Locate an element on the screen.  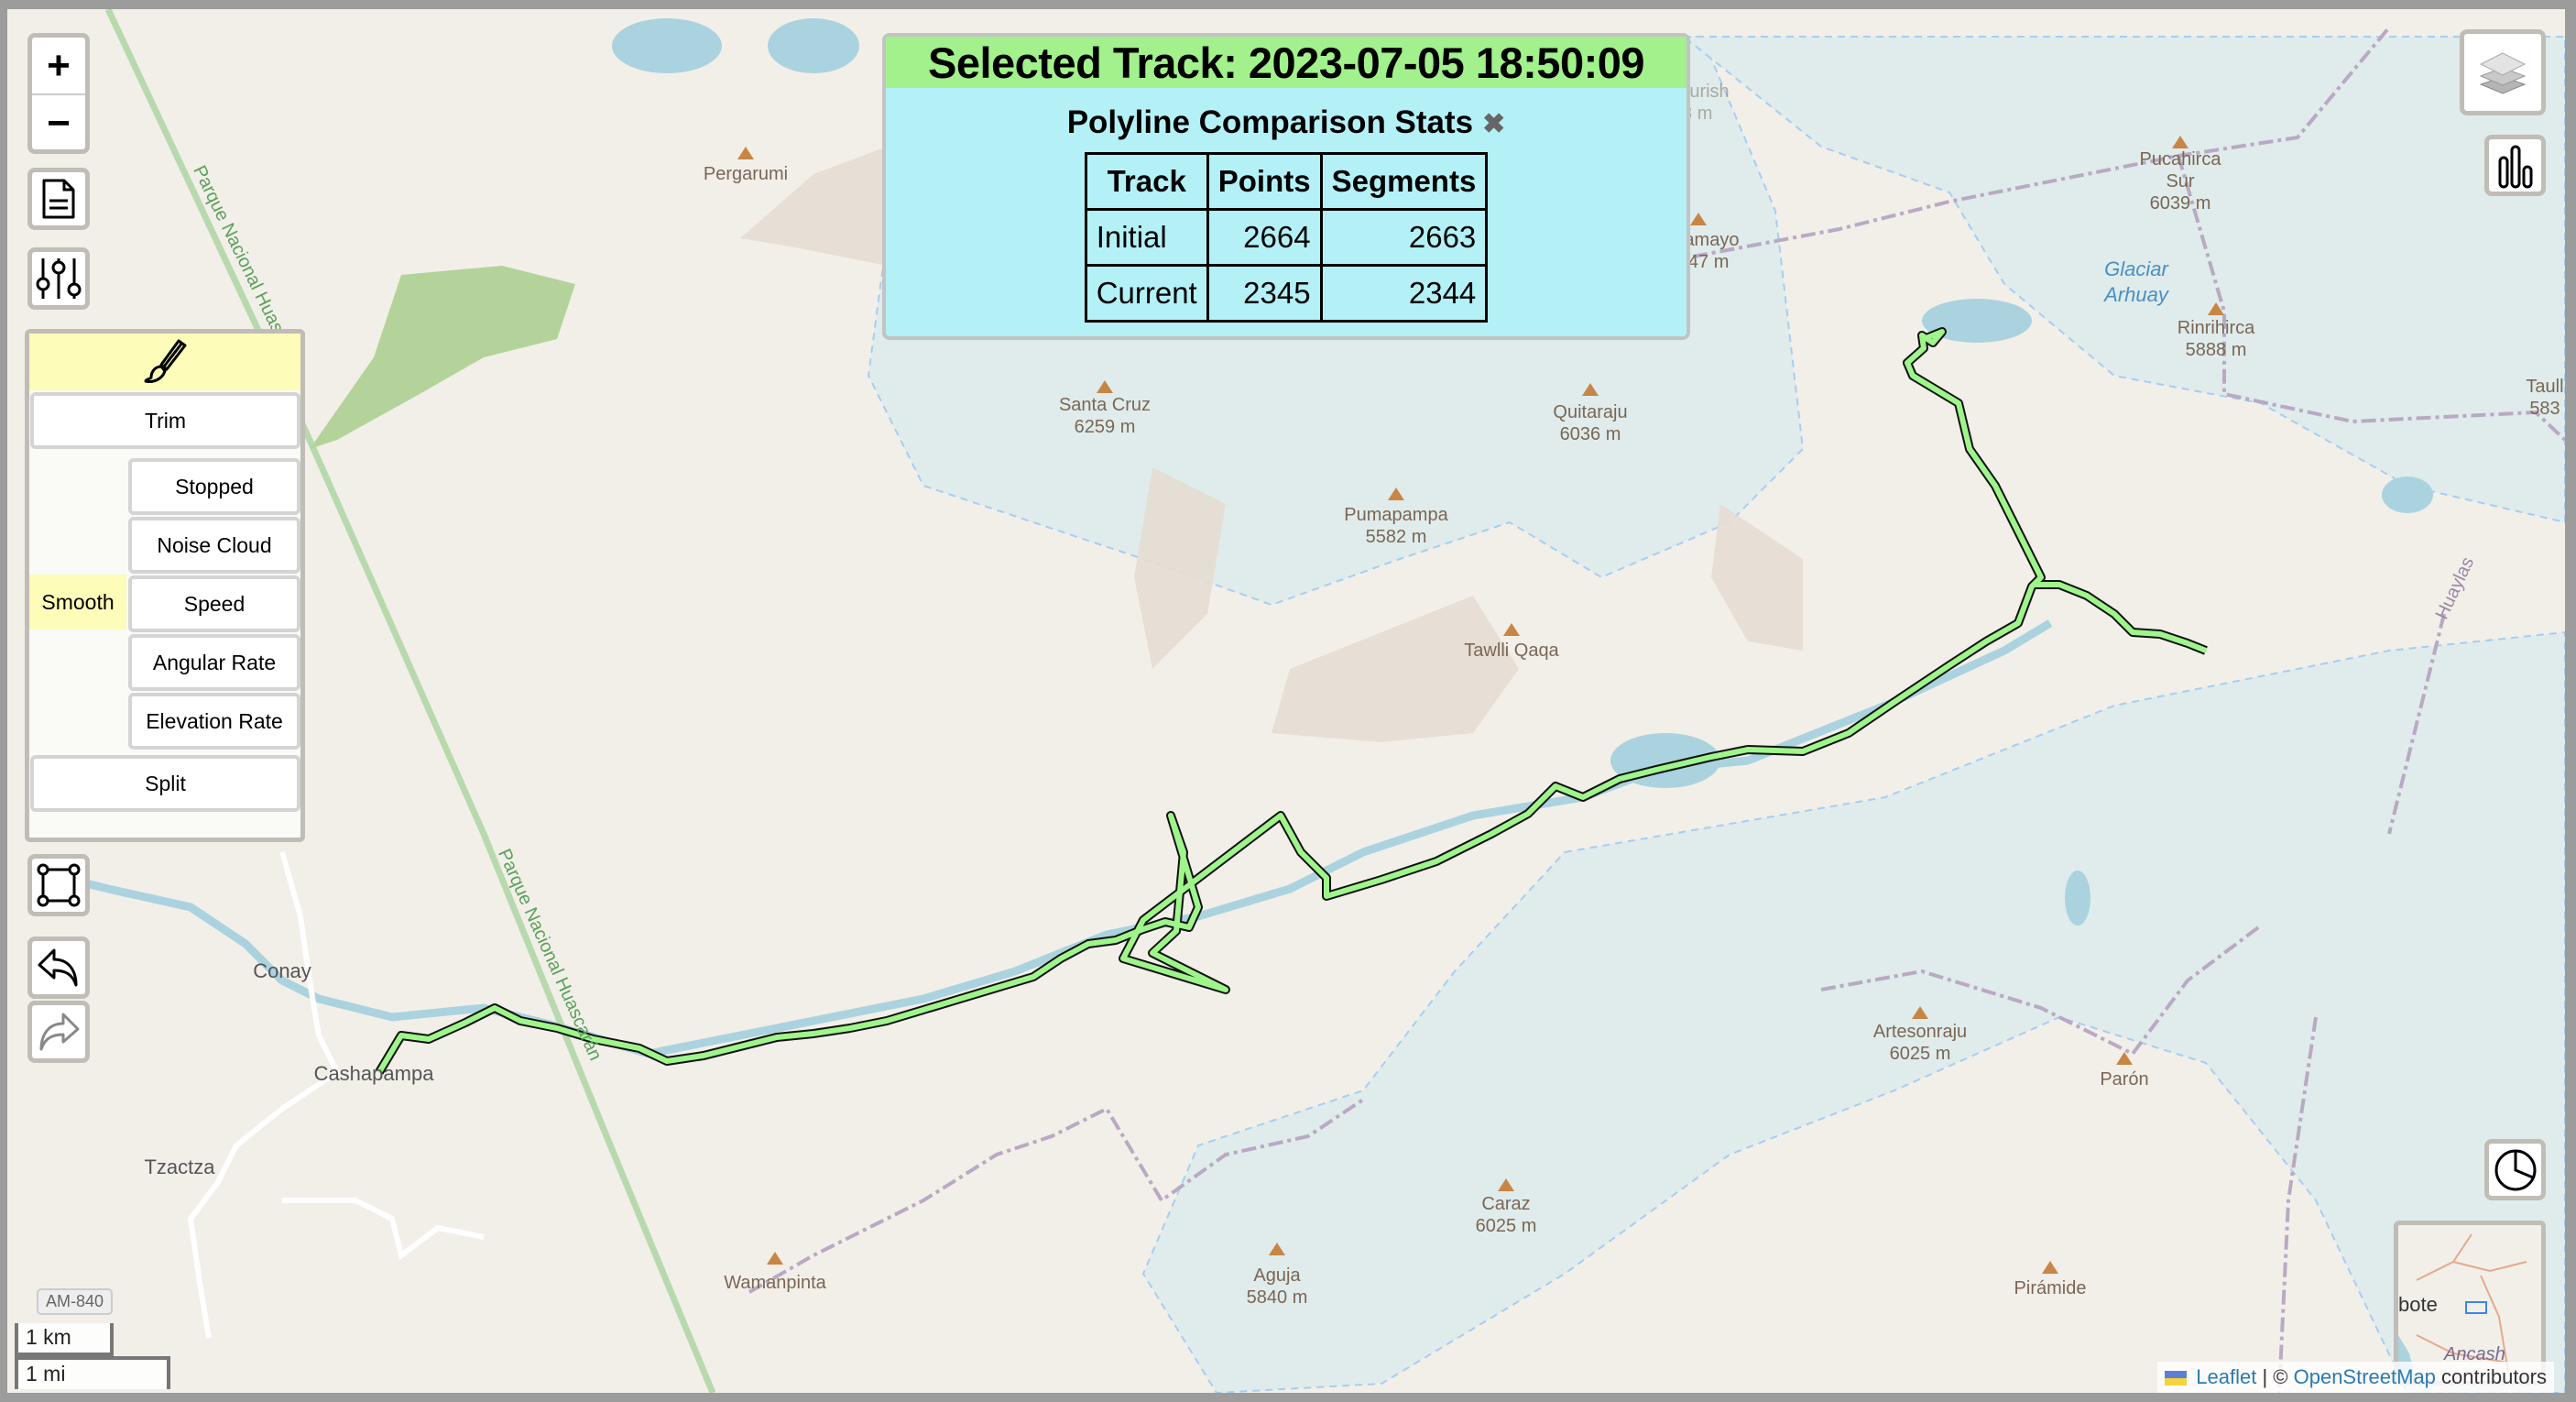
label-santa-cruz-elev: 6259 m is located at coordinates (1105, 427).